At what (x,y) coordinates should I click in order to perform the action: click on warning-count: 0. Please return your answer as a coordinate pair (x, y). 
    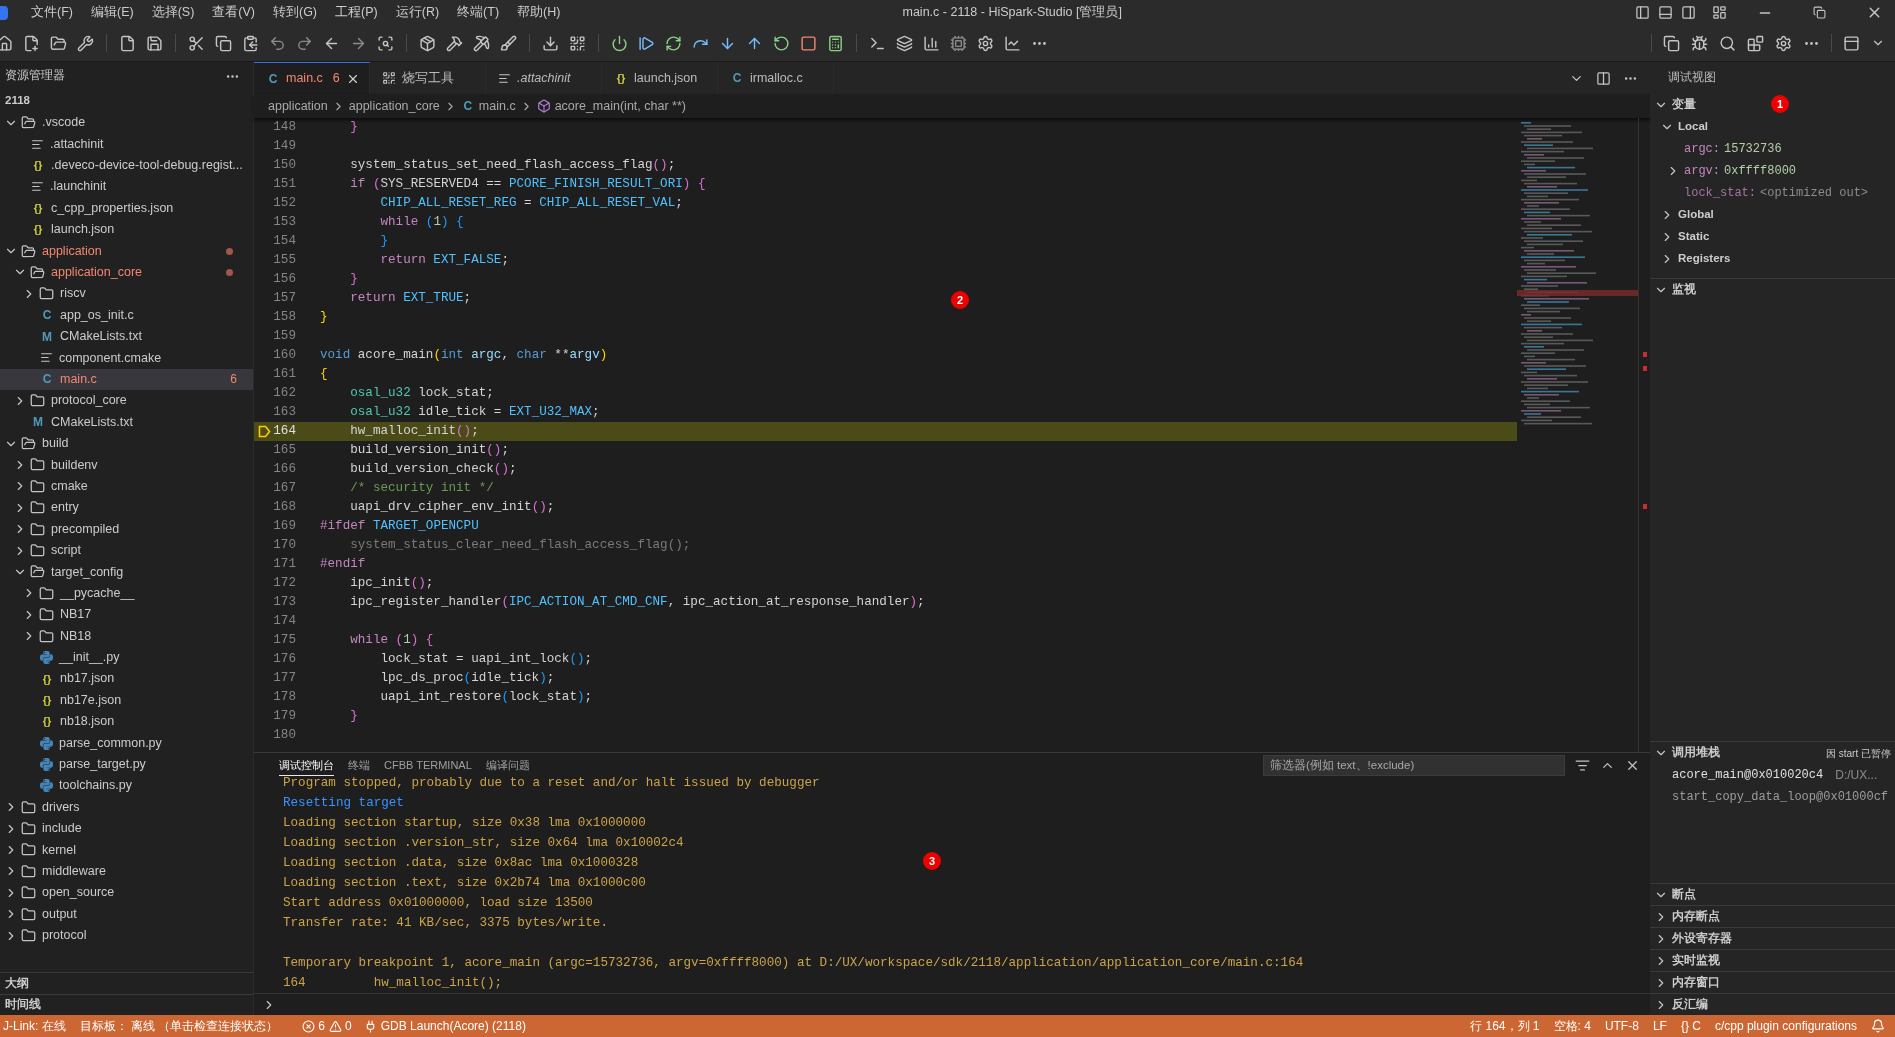
    Looking at the image, I should click on (348, 1026).